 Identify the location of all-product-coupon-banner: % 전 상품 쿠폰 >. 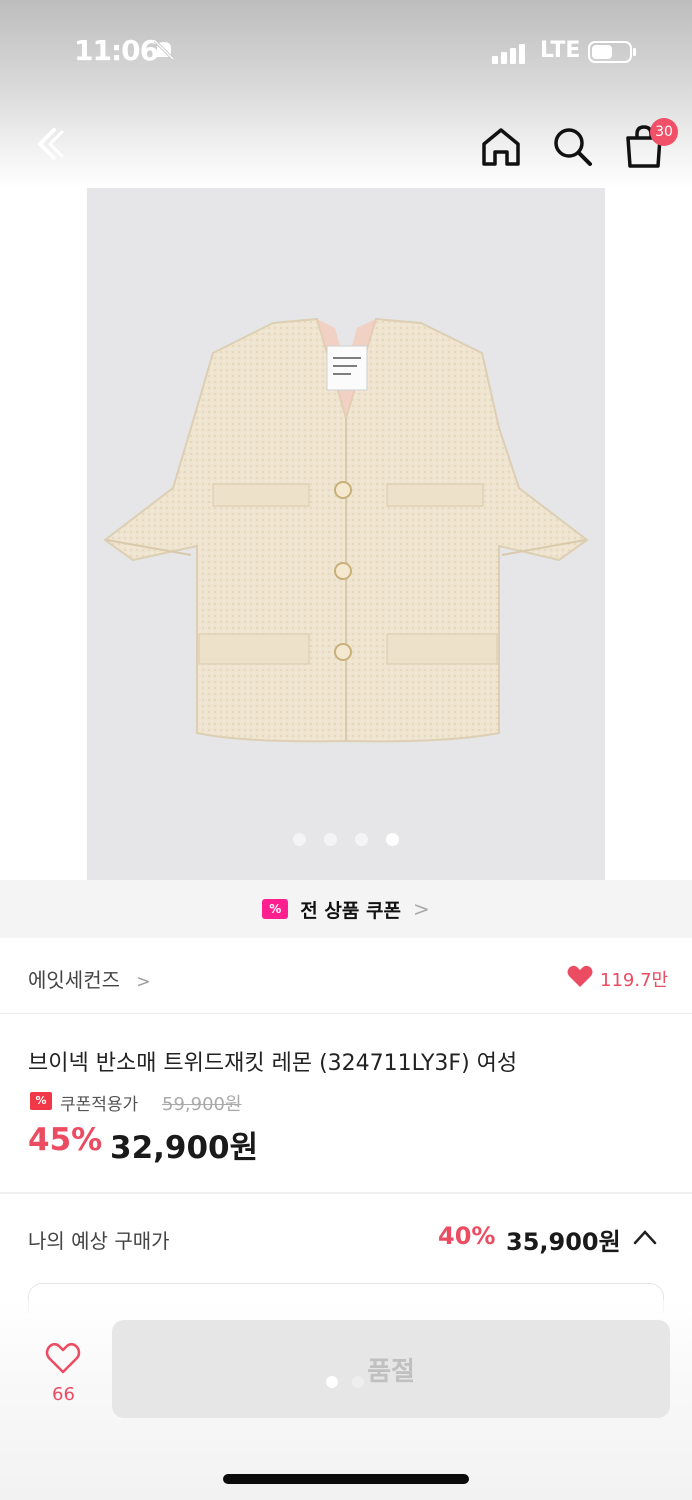
(346, 909).